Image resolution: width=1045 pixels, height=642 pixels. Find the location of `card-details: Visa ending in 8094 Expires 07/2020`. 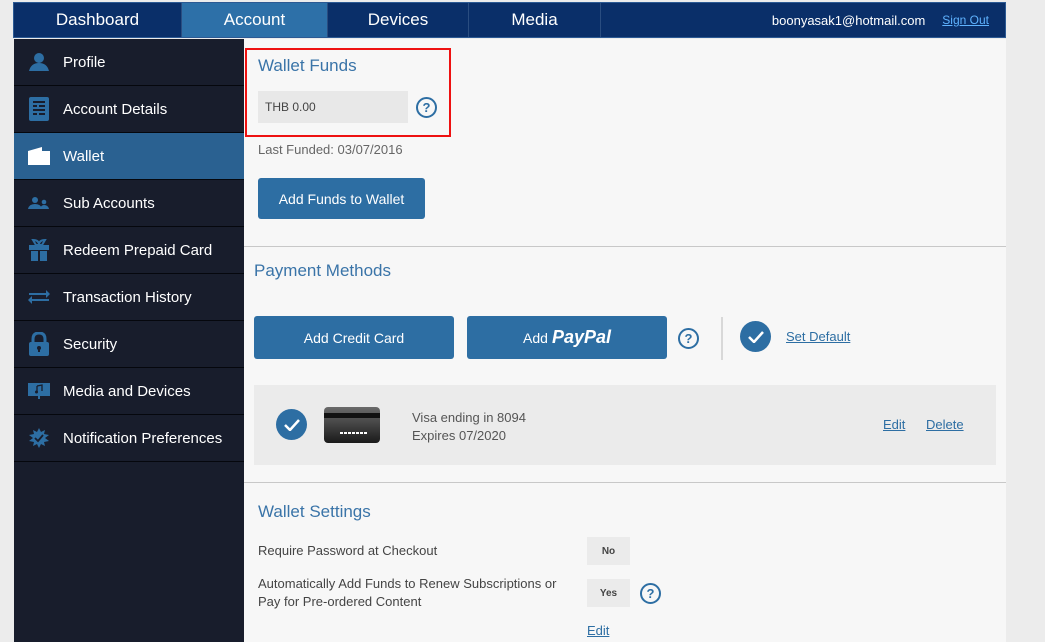

card-details: Visa ending in 8094 Expires 07/2020 is located at coordinates (469, 427).